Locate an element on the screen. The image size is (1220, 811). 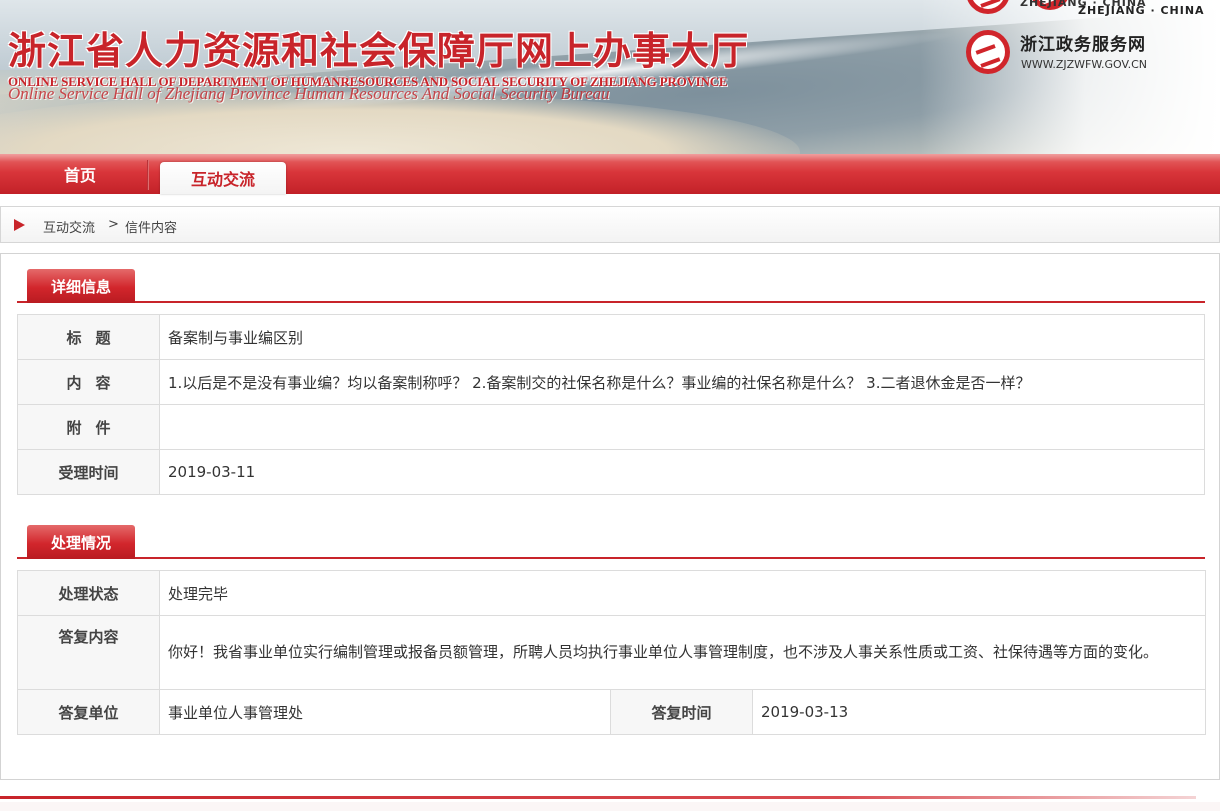
gov-portal-logo-icon is located at coordinates (988, 52).